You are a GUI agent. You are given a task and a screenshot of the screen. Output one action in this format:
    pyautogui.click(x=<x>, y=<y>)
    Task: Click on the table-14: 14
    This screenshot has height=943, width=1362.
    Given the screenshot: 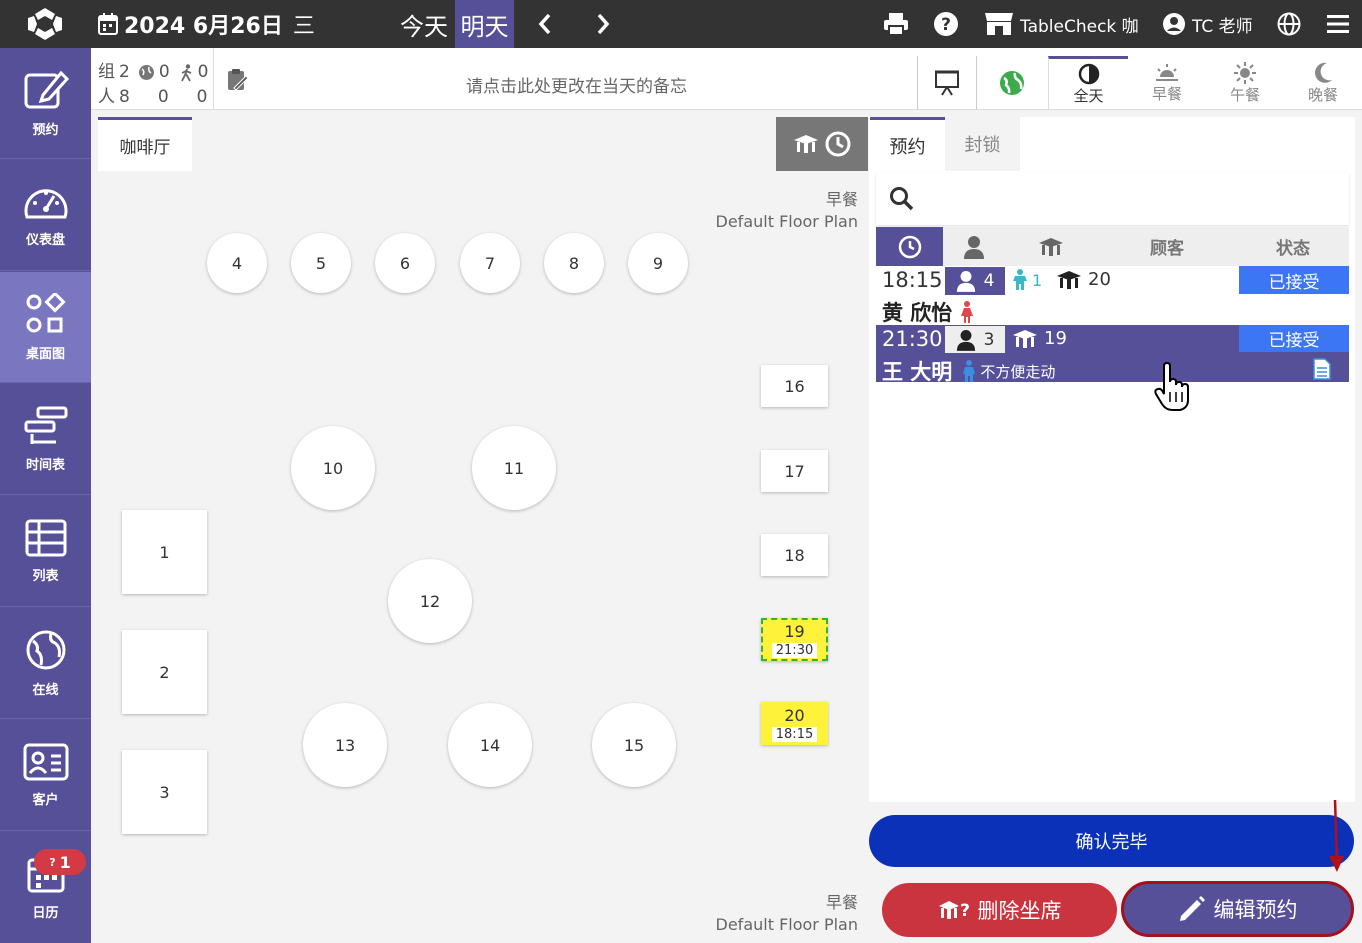 What is the action you would take?
    pyautogui.click(x=490, y=745)
    